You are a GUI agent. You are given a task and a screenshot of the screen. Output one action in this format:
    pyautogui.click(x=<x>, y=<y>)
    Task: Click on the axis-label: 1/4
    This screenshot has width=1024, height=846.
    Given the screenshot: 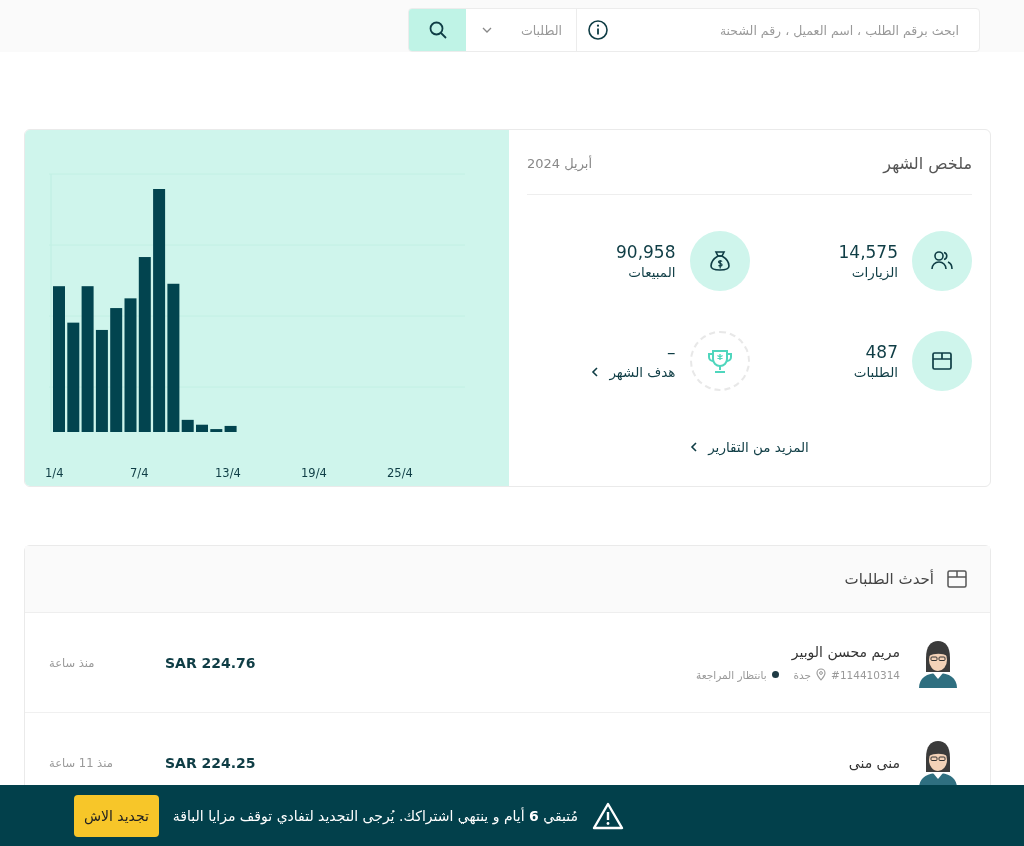 What is the action you would take?
    pyautogui.click(x=54, y=473)
    